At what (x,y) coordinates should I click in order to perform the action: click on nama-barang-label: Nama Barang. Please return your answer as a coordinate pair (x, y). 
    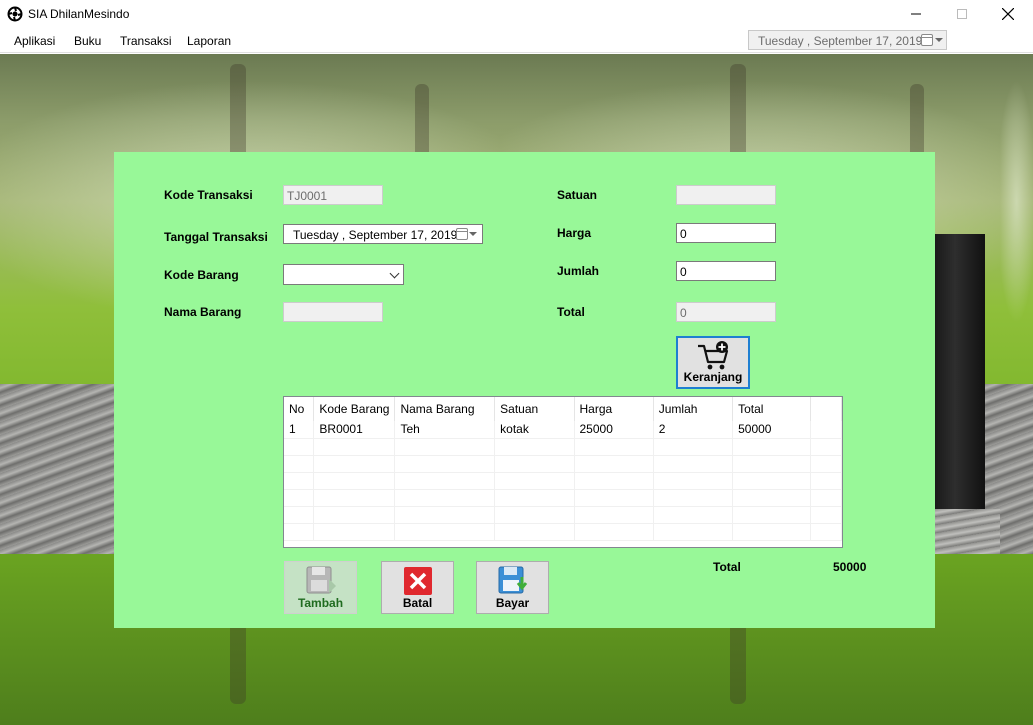
    Looking at the image, I should click on (203, 312).